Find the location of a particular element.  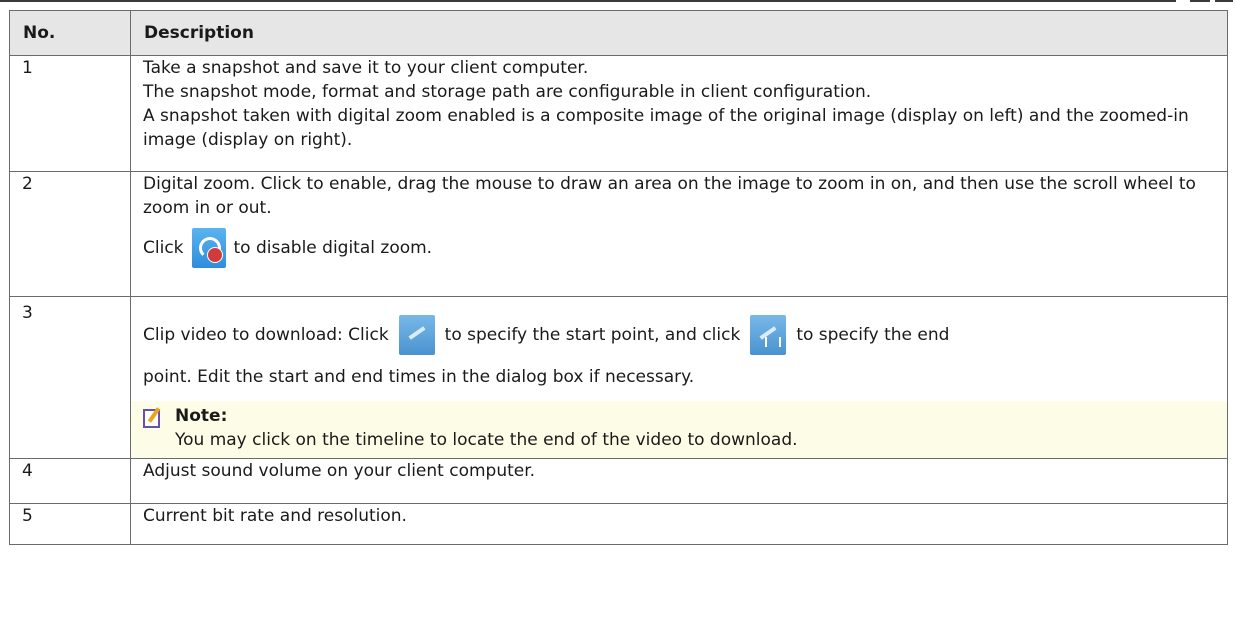

row-number: 1 is located at coordinates (70, 113).